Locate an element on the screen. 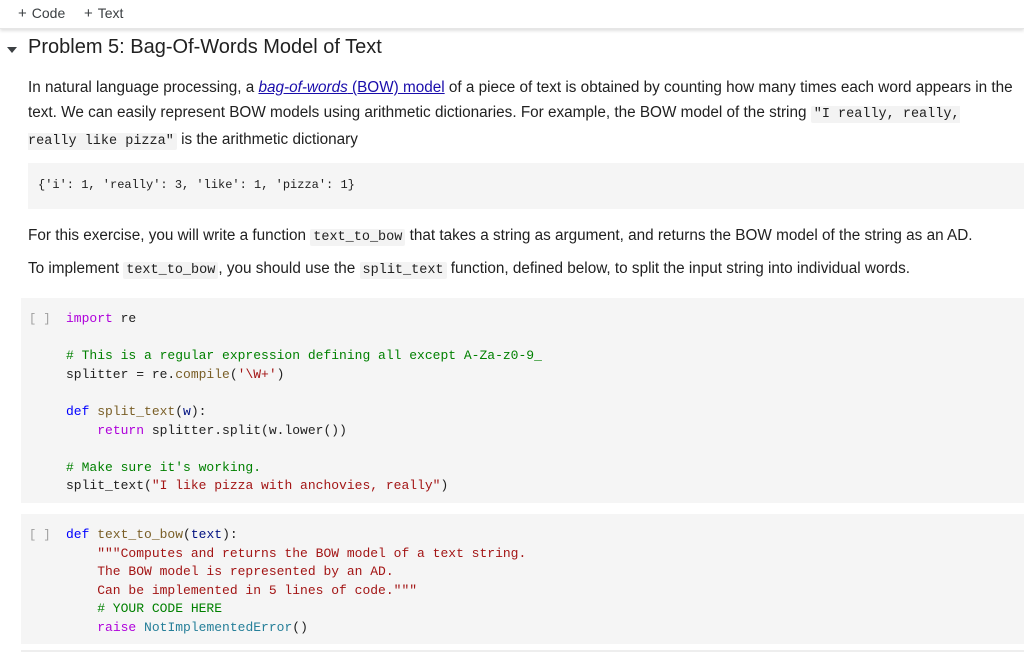  code-keyword: raise is located at coordinates (117, 627).